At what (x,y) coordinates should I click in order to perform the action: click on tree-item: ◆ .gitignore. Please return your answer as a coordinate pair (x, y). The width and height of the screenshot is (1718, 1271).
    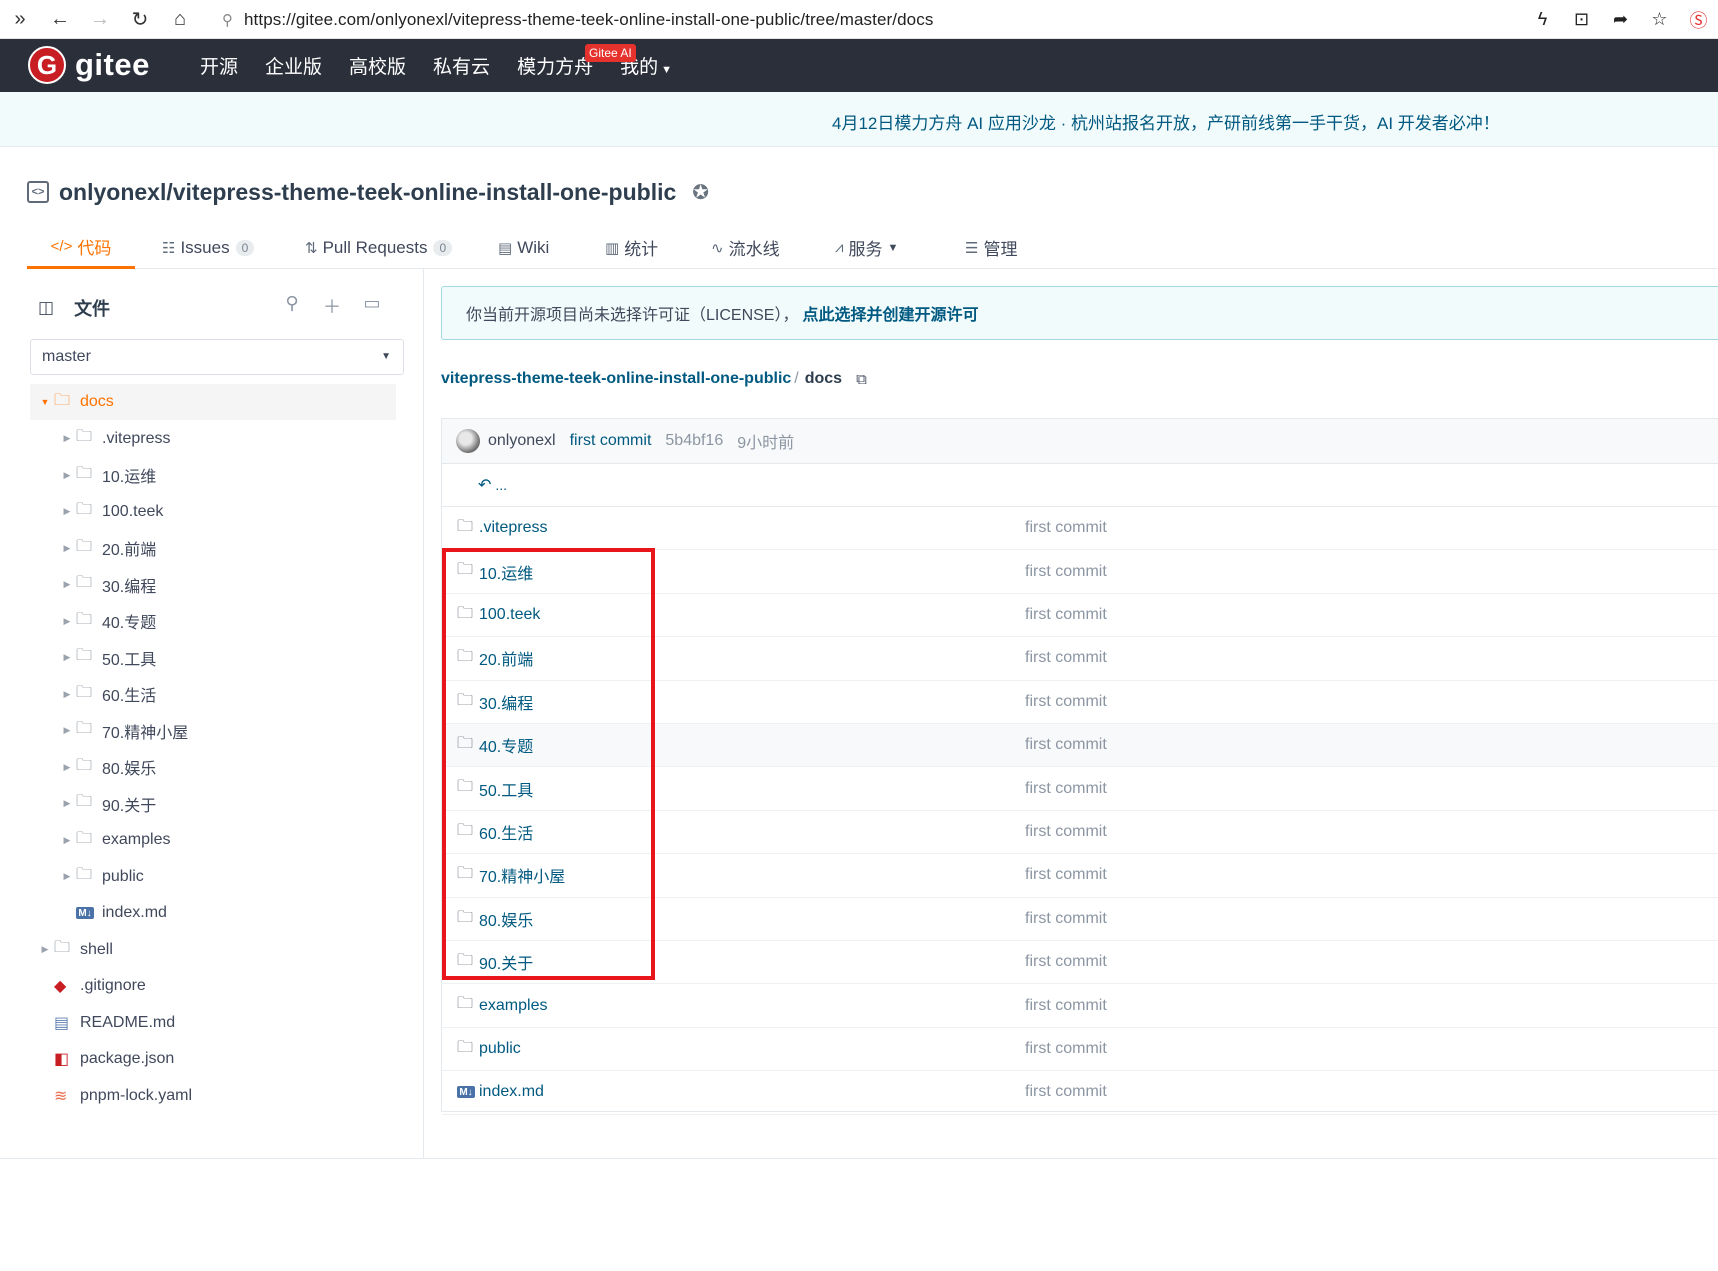
    Looking at the image, I should click on (213, 986).